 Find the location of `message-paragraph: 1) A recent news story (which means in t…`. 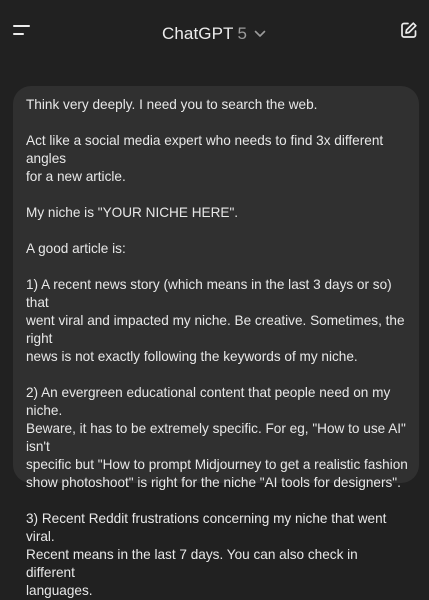

message-paragraph: 1) A recent news story (which means in t… is located at coordinates (215, 320).